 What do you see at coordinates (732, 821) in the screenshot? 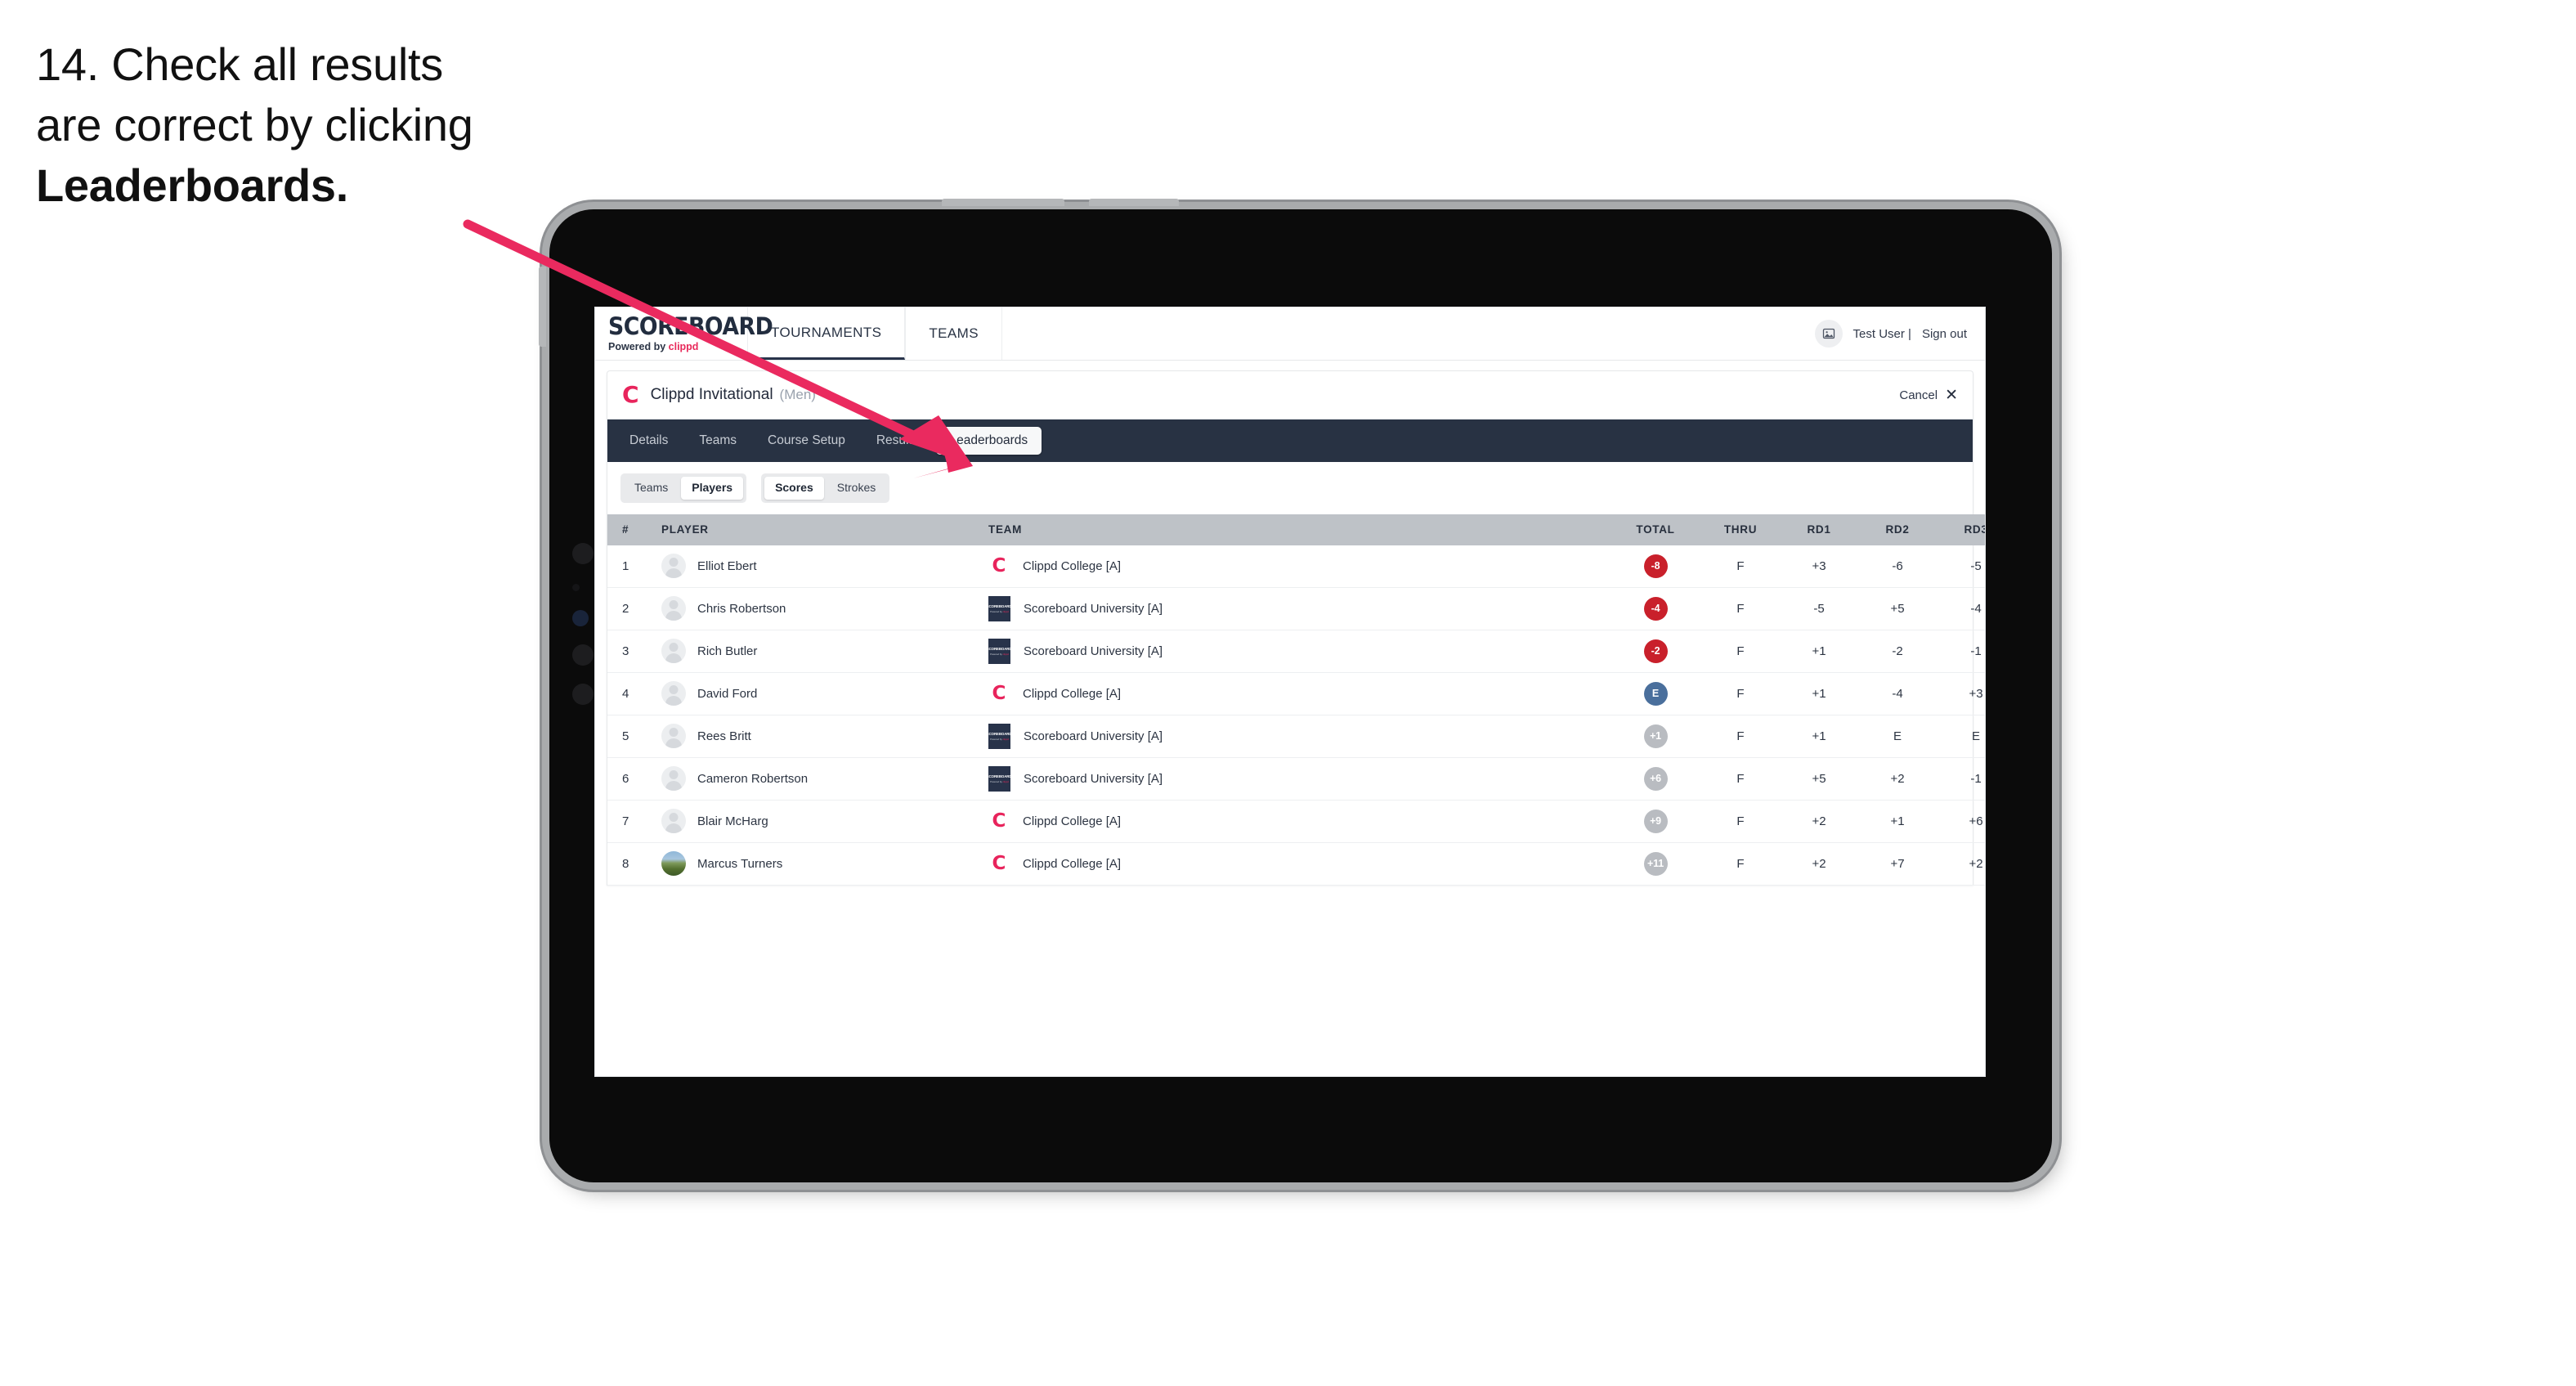
I see `player-name: Blair McHarg` at bounding box center [732, 821].